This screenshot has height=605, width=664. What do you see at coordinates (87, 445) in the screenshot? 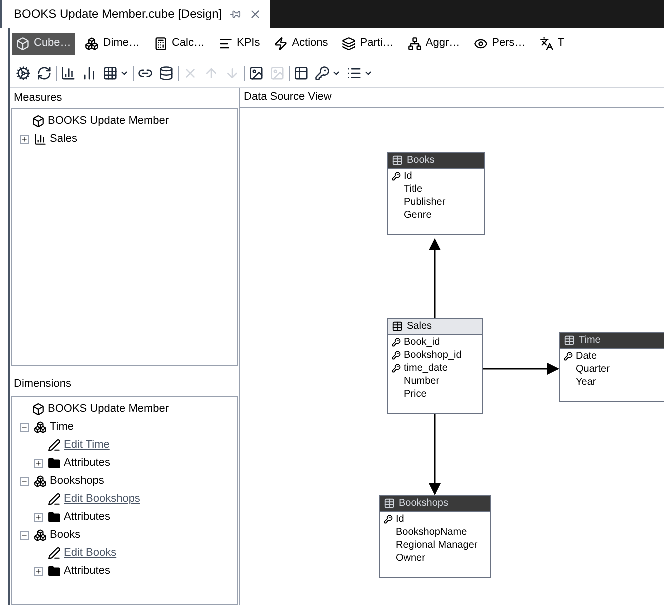
I see `edit-link: Edit Time` at bounding box center [87, 445].